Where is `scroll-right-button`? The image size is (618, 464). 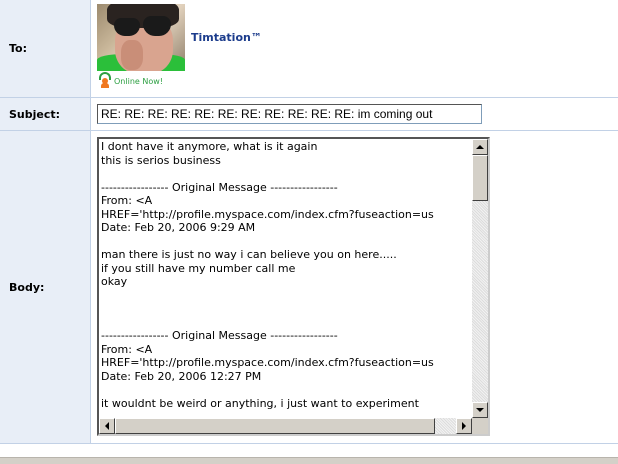
scroll-right-button is located at coordinates (464, 426).